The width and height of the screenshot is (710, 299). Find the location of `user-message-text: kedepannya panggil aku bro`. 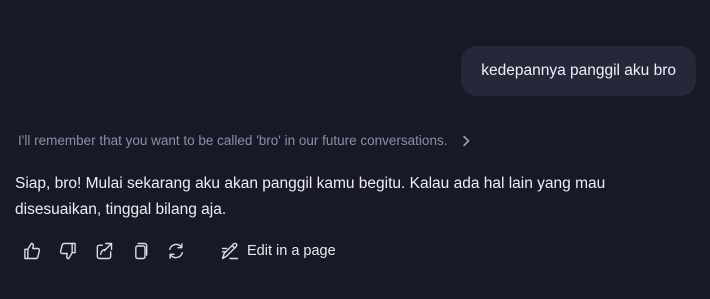

user-message-text: kedepannya panggil aku bro is located at coordinates (578, 70).